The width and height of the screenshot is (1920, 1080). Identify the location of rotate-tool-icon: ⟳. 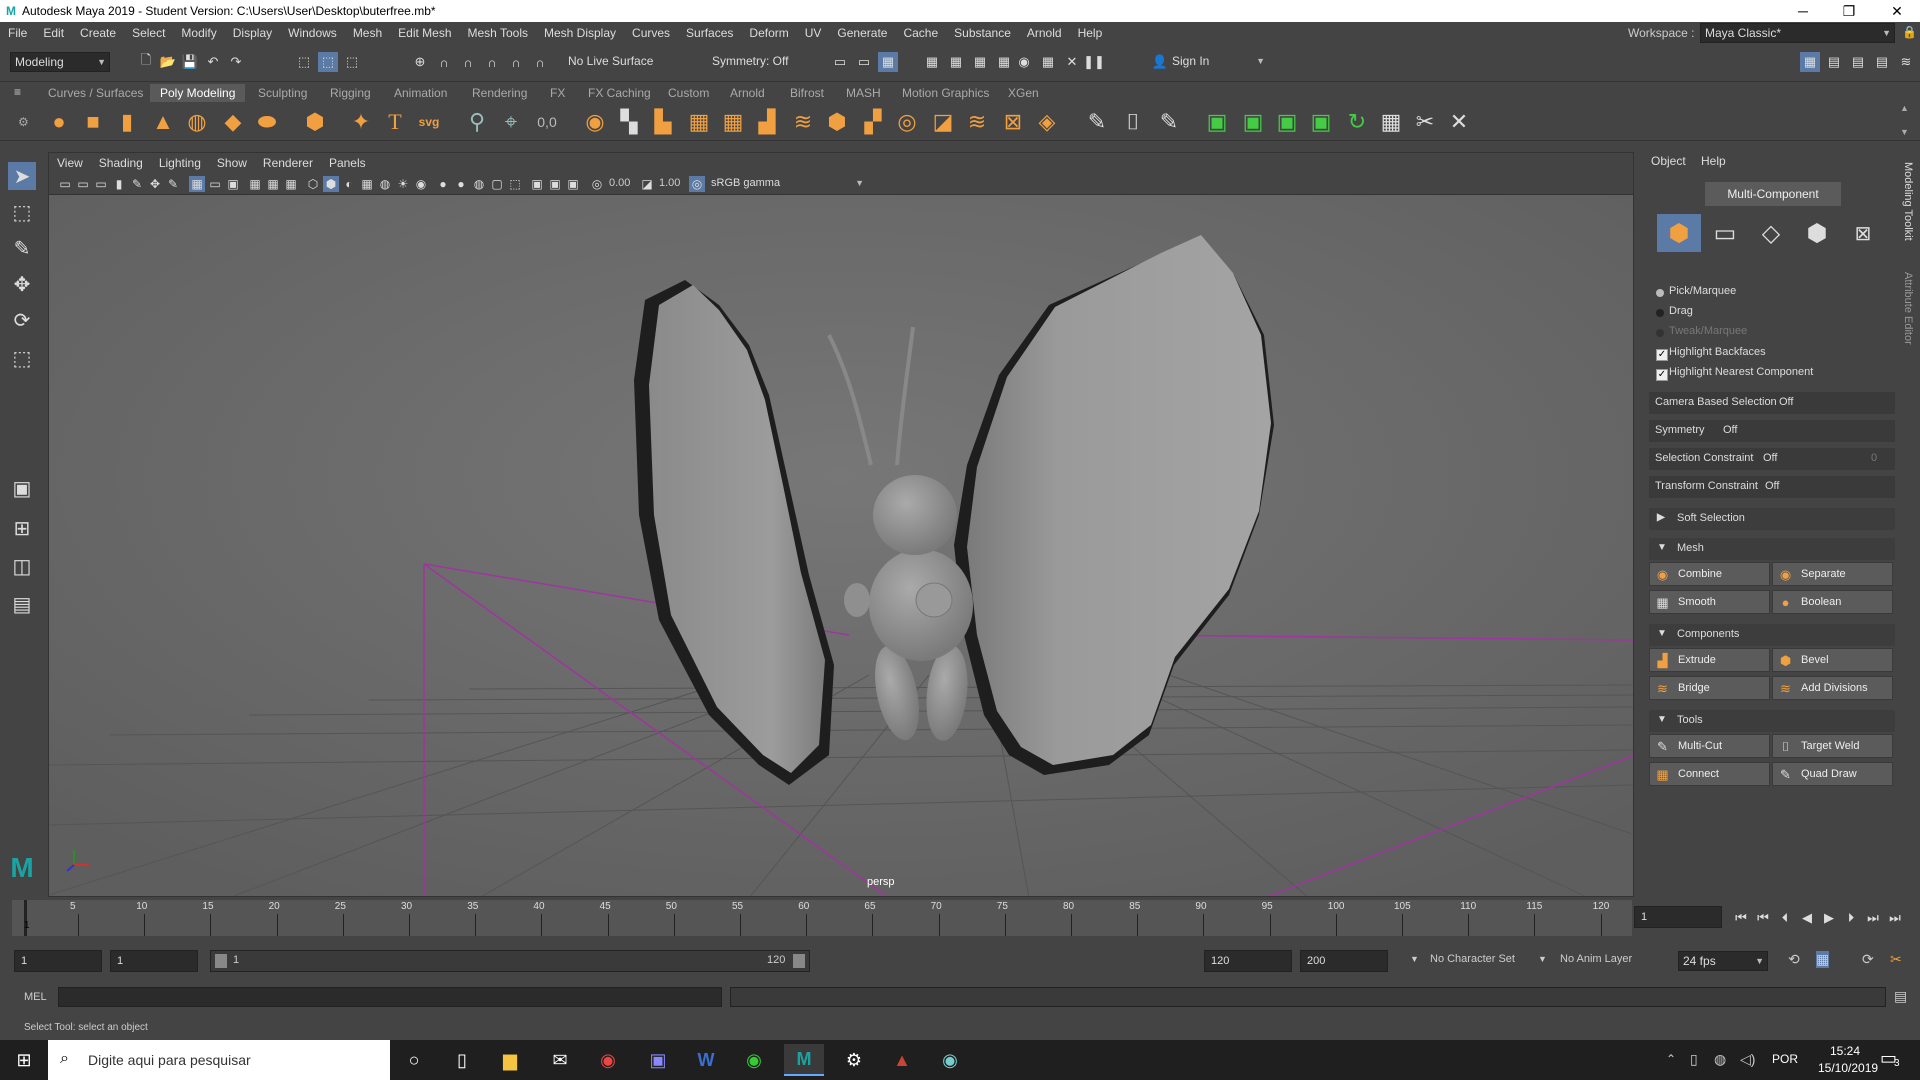
(22, 320).